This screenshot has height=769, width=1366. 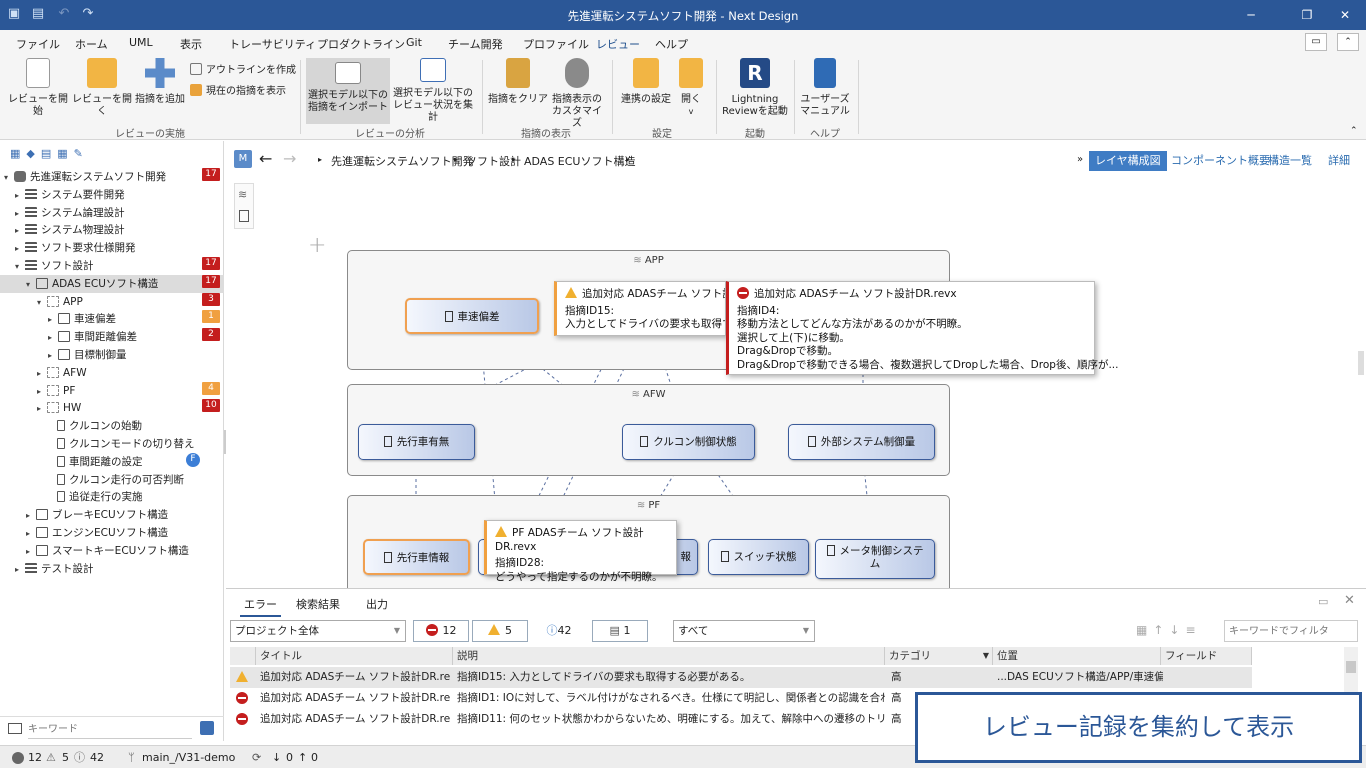 I want to click on tree-item-target-control: ▸ 目標制御量, so click(x=112, y=355).